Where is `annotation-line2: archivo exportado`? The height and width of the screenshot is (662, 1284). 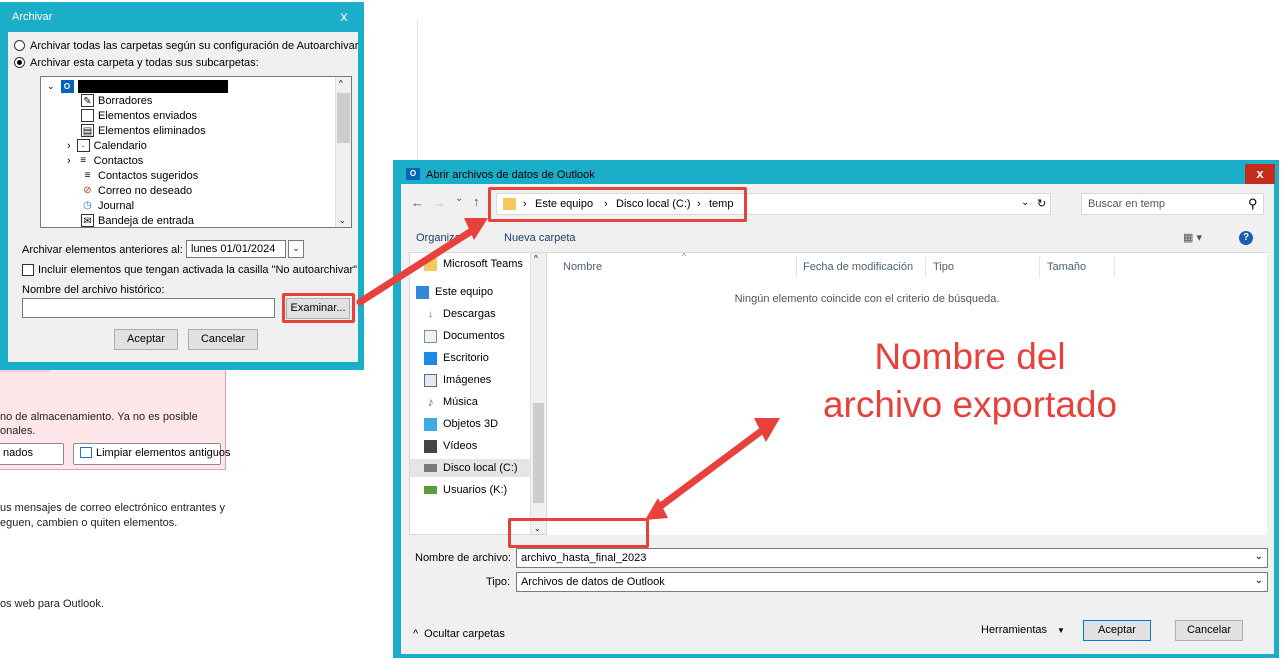
annotation-line2: archivo exportado is located at coordinates (970, 404).